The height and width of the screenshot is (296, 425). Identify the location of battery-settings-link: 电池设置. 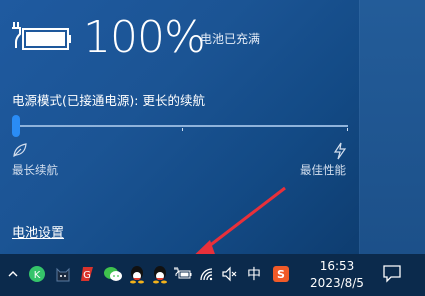
(38, 231).